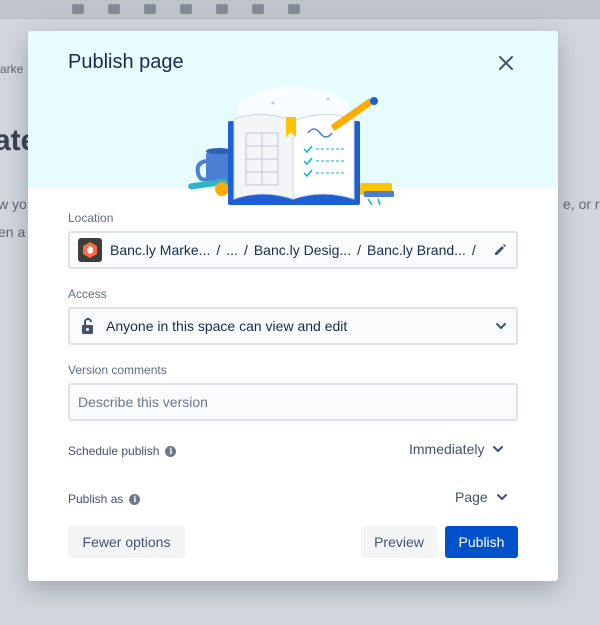 This screenshot has width=600, height=625. What do you see at coordinates (471, 497) in the screenshot?
I see `publish-as-value: Page` at bounding box center [471, 497].